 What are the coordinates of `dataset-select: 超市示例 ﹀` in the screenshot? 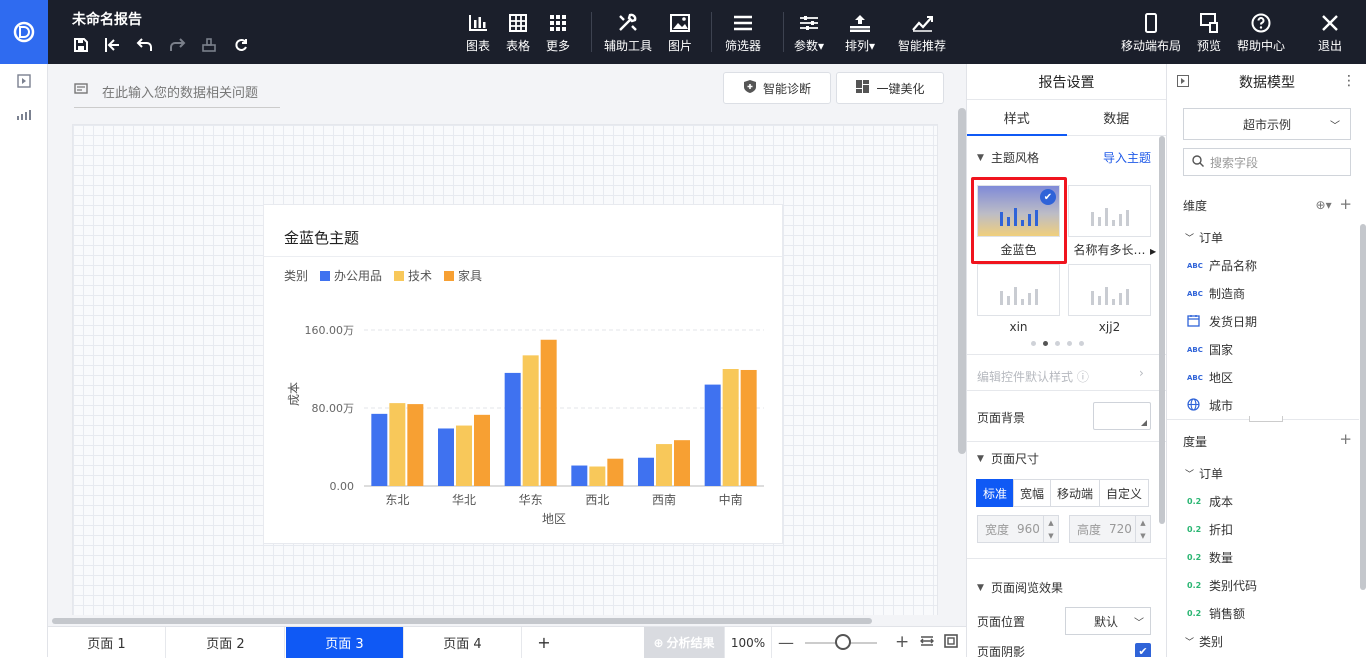 It's located at (1267, 124).